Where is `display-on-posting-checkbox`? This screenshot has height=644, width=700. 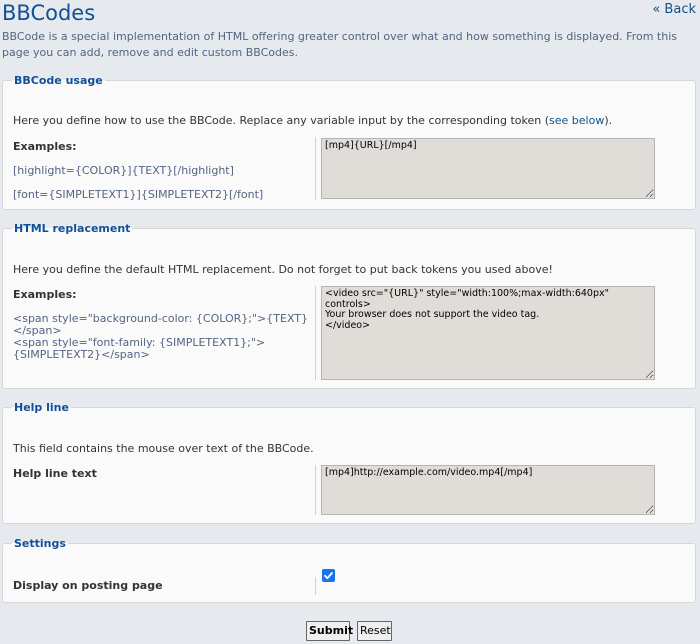
display-on-posting-checkbox is located at coordinates (328, 575).